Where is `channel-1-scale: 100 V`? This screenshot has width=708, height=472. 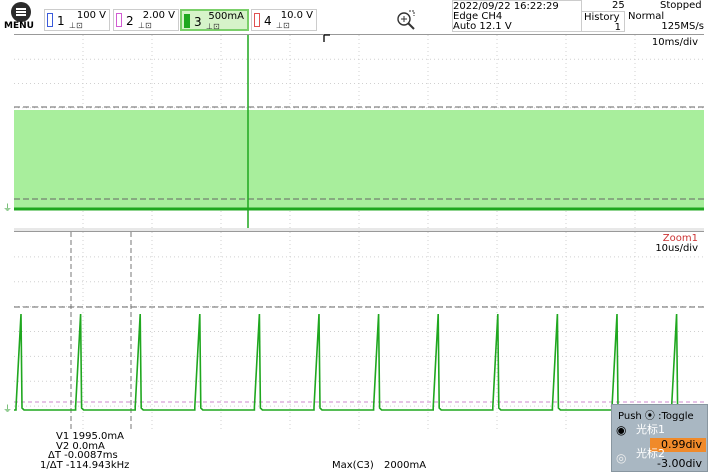
channel-1-scale: 100 V is located at coordinates (91, 15).